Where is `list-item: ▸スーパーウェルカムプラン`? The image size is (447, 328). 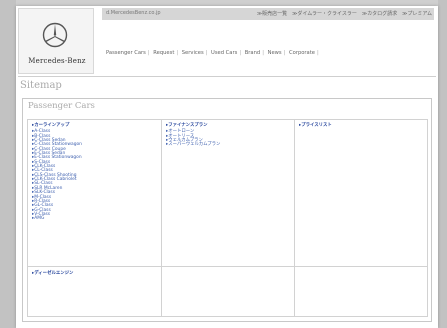 list-item: ▸スーパーウェルカムプラン is located at coordinates (193, 144).